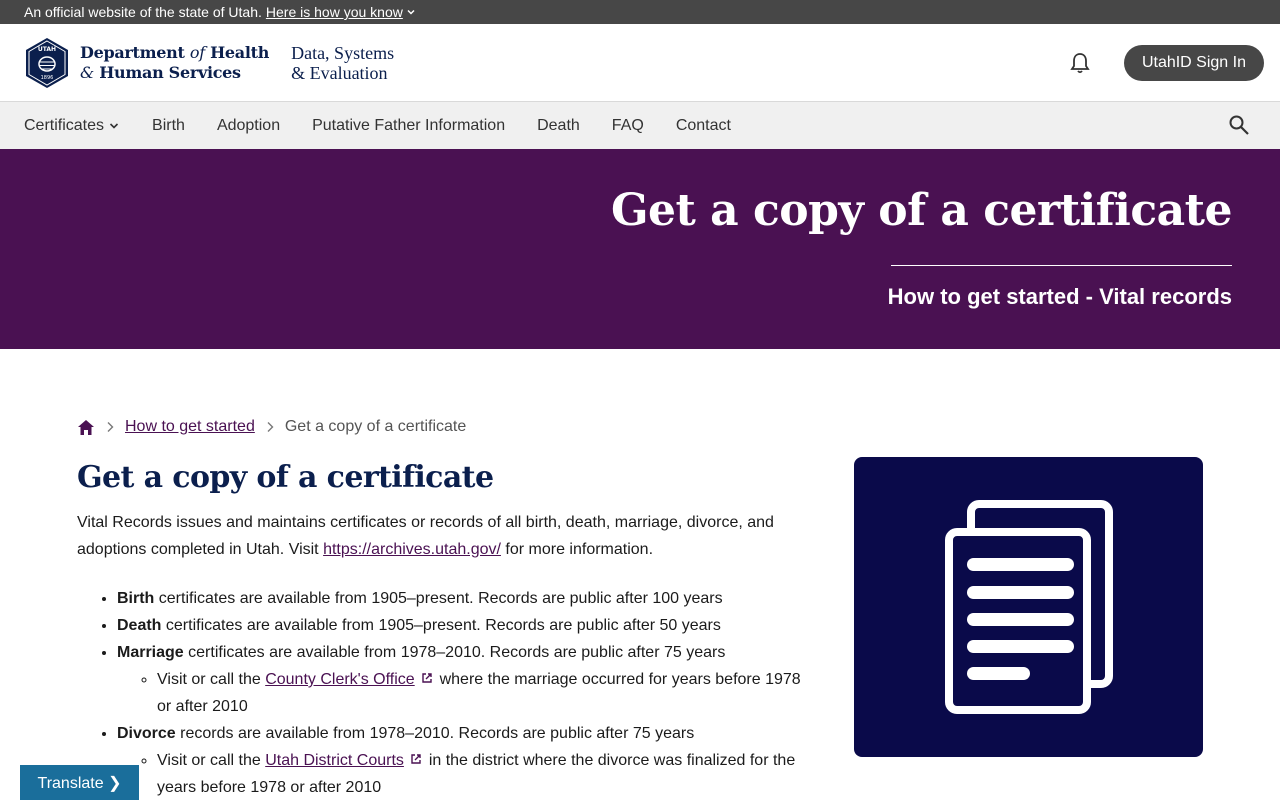 This screenshot has height=800, width=1280. What do you see at coordinates (197, 52) in the screenshot?
I see `dept-word-of: of` at bounding box center [197, 52].